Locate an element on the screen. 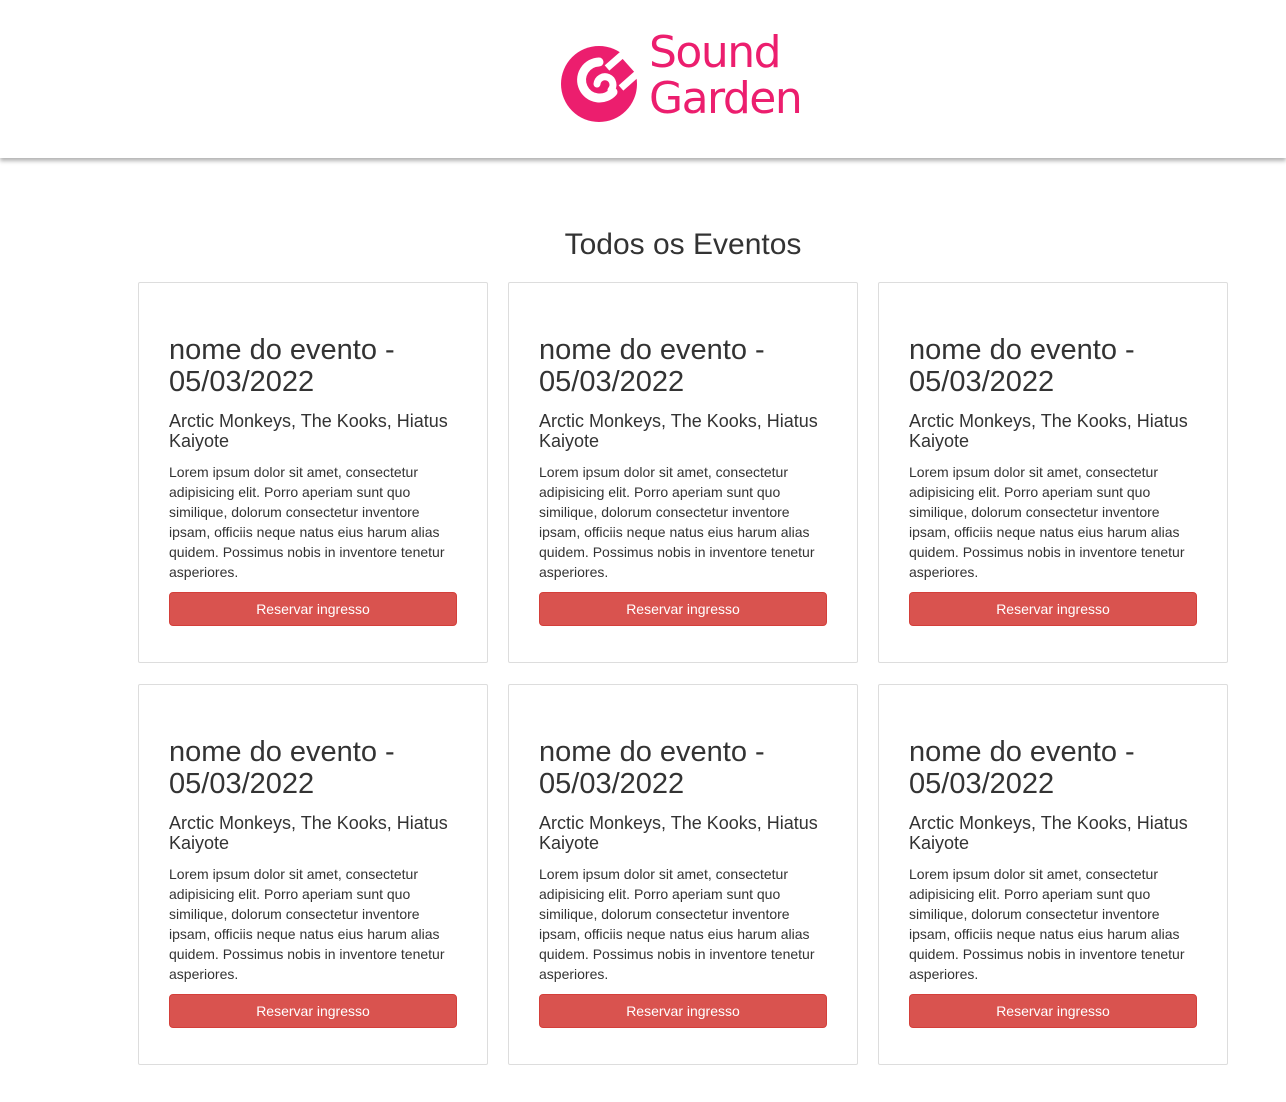 The image size is (1286, 1102). sound-garden-logo-icon is located at coordinates (601, 84).